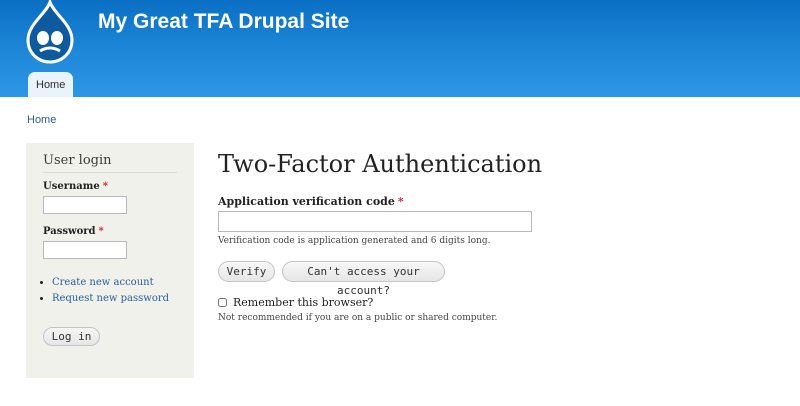  I want to click on password-label: Password *, so click(73, 231).